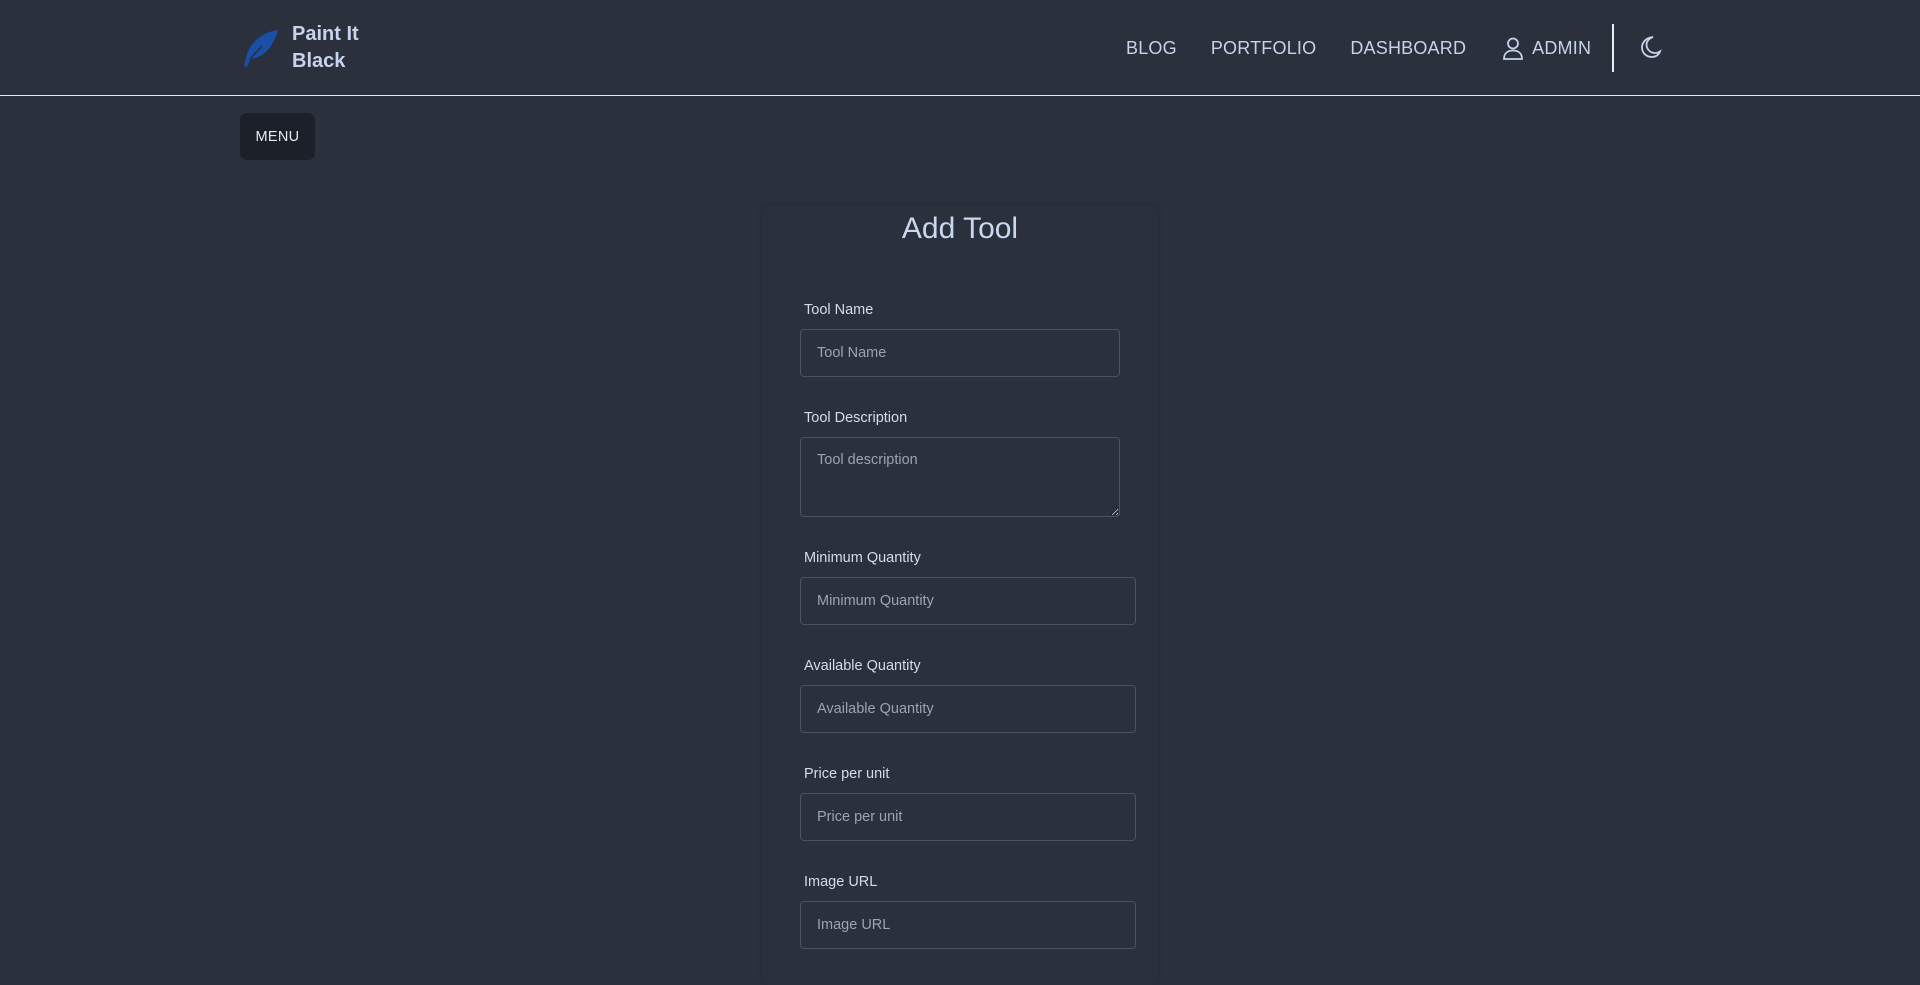  I want to click on nav-admin-link: ADMIN, so click(1545, 48).